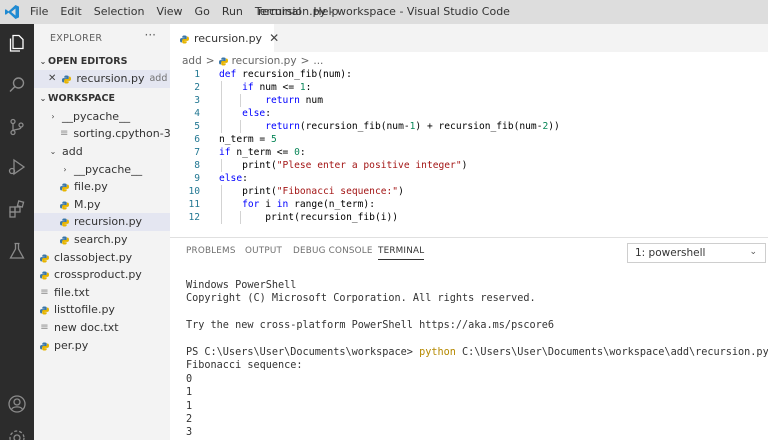 This screenshot has height=440, width=768. What do you see at coordinates (333, 251) in the screenshot?
I see `tab-debug-console: DEBUG CONSOLE` at bounding box center [333, 251].